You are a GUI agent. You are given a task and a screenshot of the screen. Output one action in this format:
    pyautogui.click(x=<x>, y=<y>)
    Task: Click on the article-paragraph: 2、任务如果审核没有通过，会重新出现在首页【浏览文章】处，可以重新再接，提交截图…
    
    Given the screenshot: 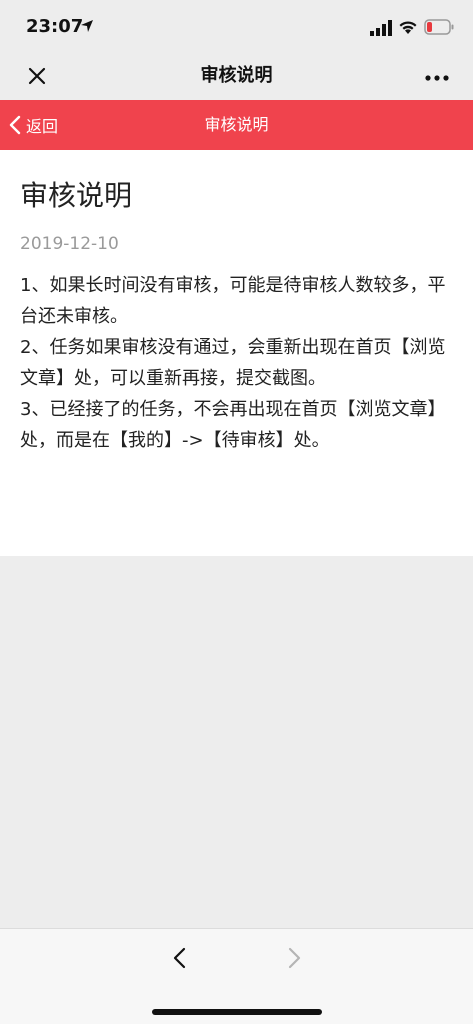 What is the action you would take?
    pyautogui.click(x=233, y=363)
    